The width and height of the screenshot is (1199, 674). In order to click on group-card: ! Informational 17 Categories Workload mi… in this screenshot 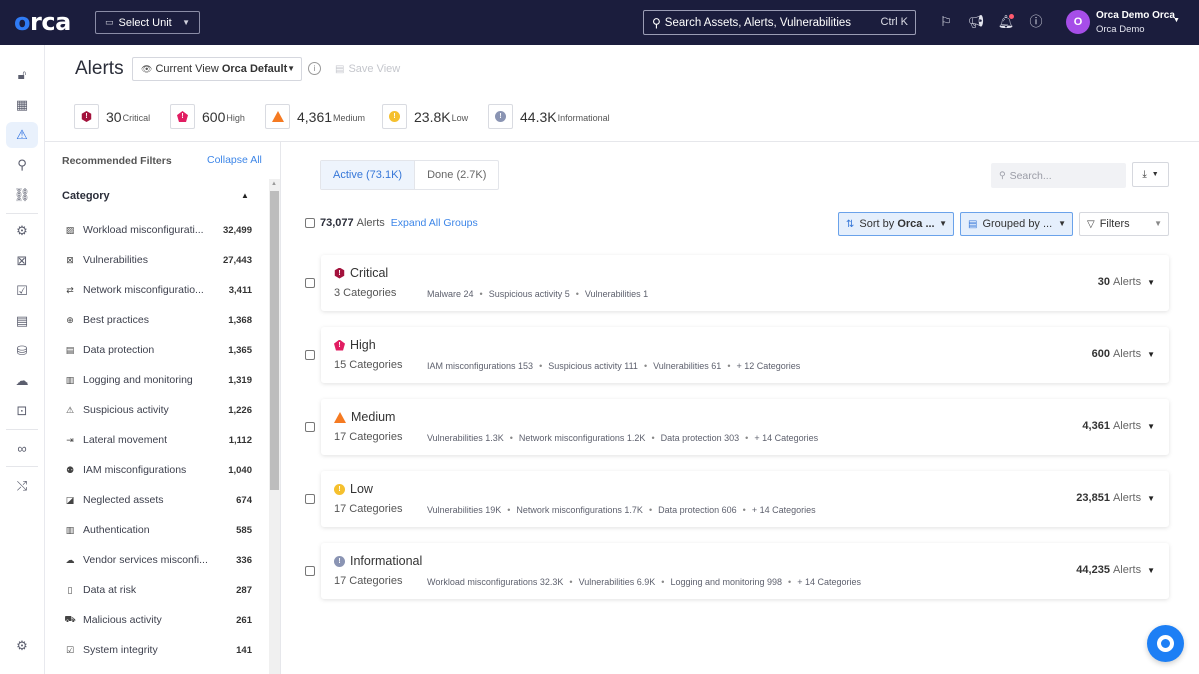, I will do `click(745, 571)`.